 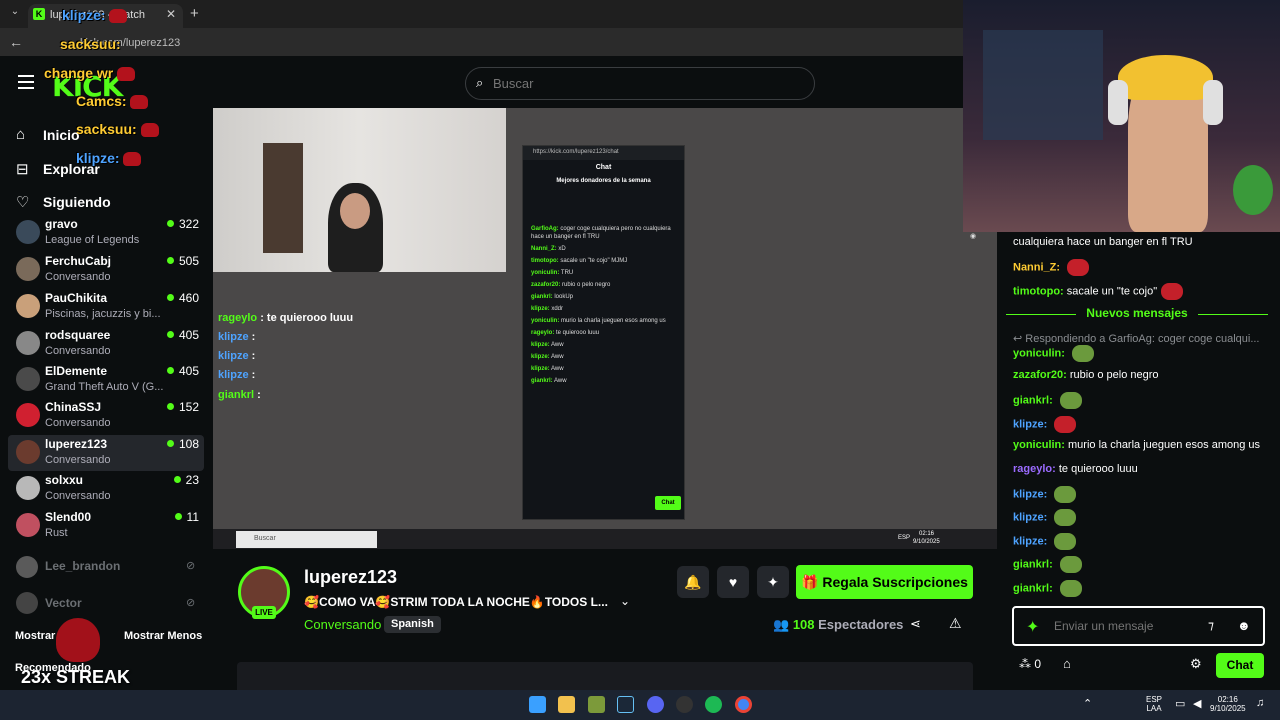 I want to click on chat-username: zazafor20:, so click(x=1040, y=375).